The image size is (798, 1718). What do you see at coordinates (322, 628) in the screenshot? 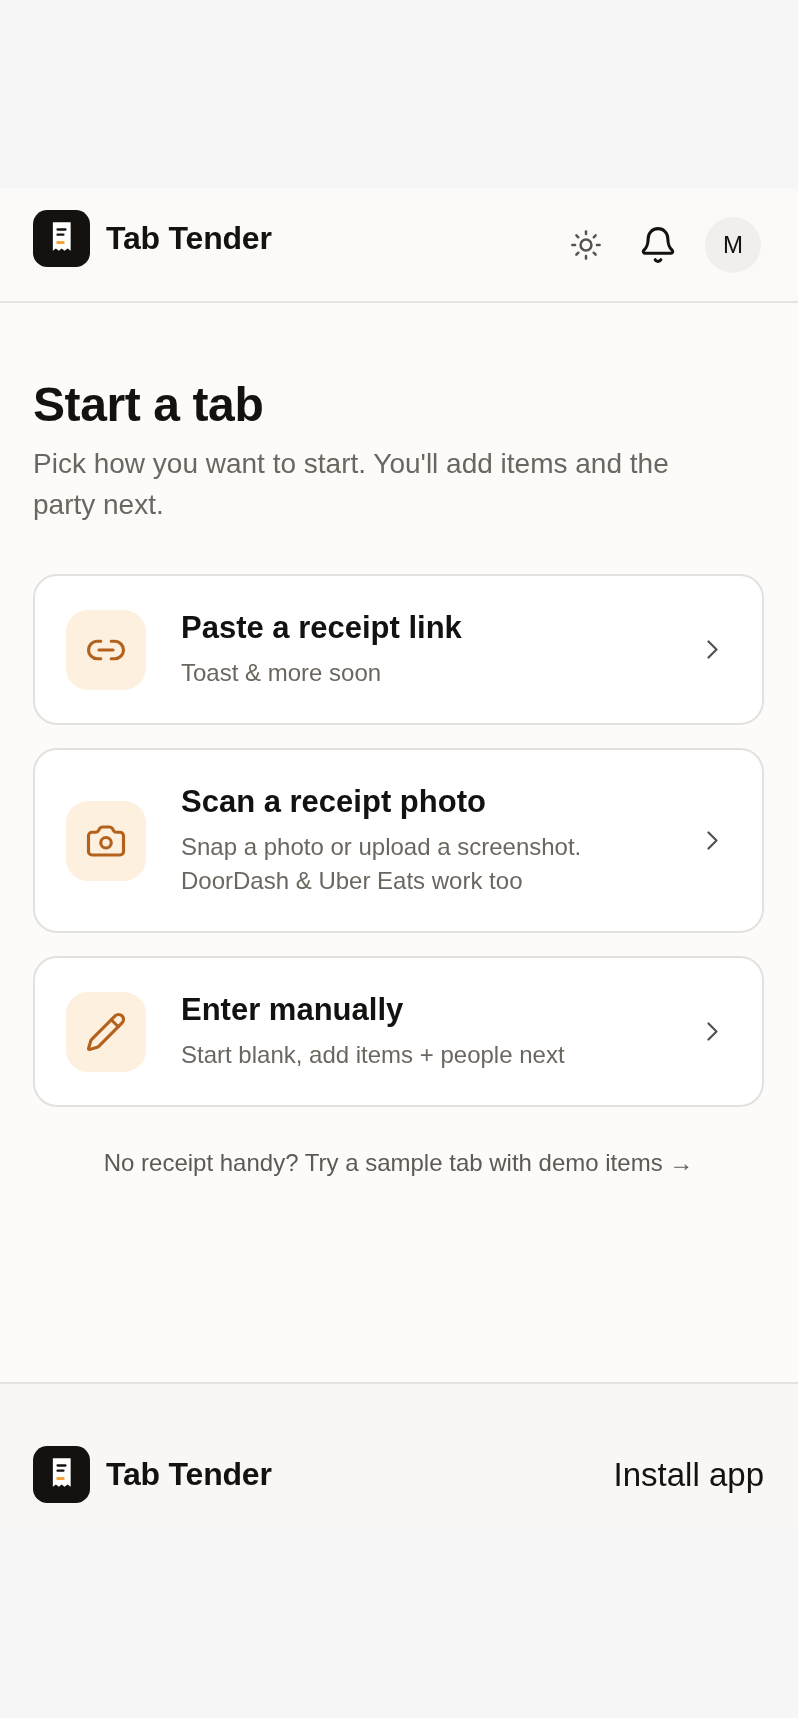
I see `option-title: Paste a receipt link` at bounding box center [322, 628].